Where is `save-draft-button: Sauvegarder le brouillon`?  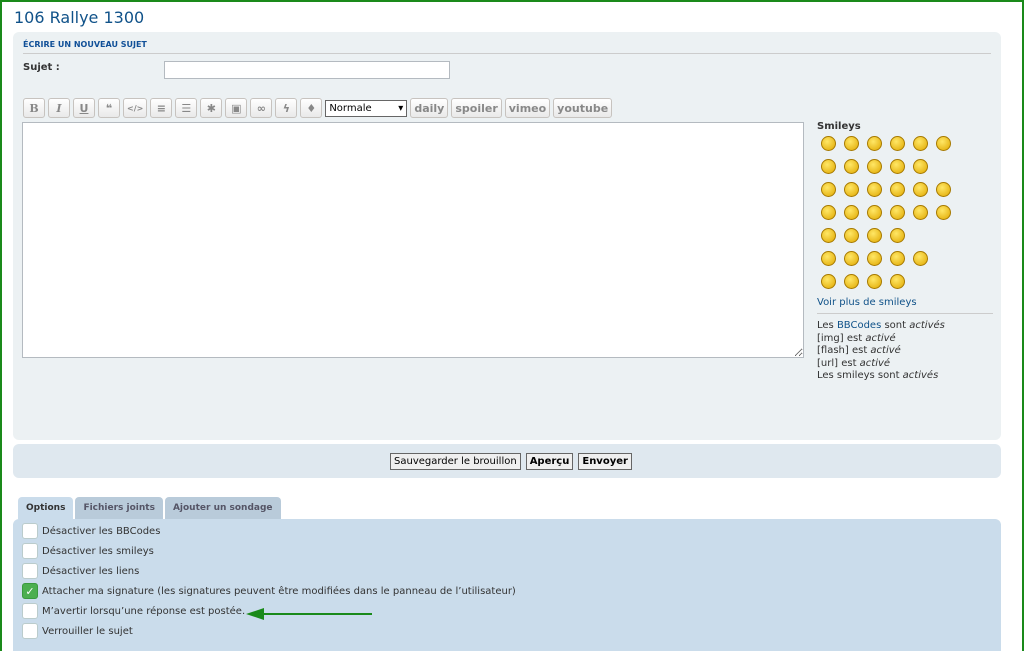 save-draft-button: Sauvegarder le brouillon is located at coordinates (455, 461).